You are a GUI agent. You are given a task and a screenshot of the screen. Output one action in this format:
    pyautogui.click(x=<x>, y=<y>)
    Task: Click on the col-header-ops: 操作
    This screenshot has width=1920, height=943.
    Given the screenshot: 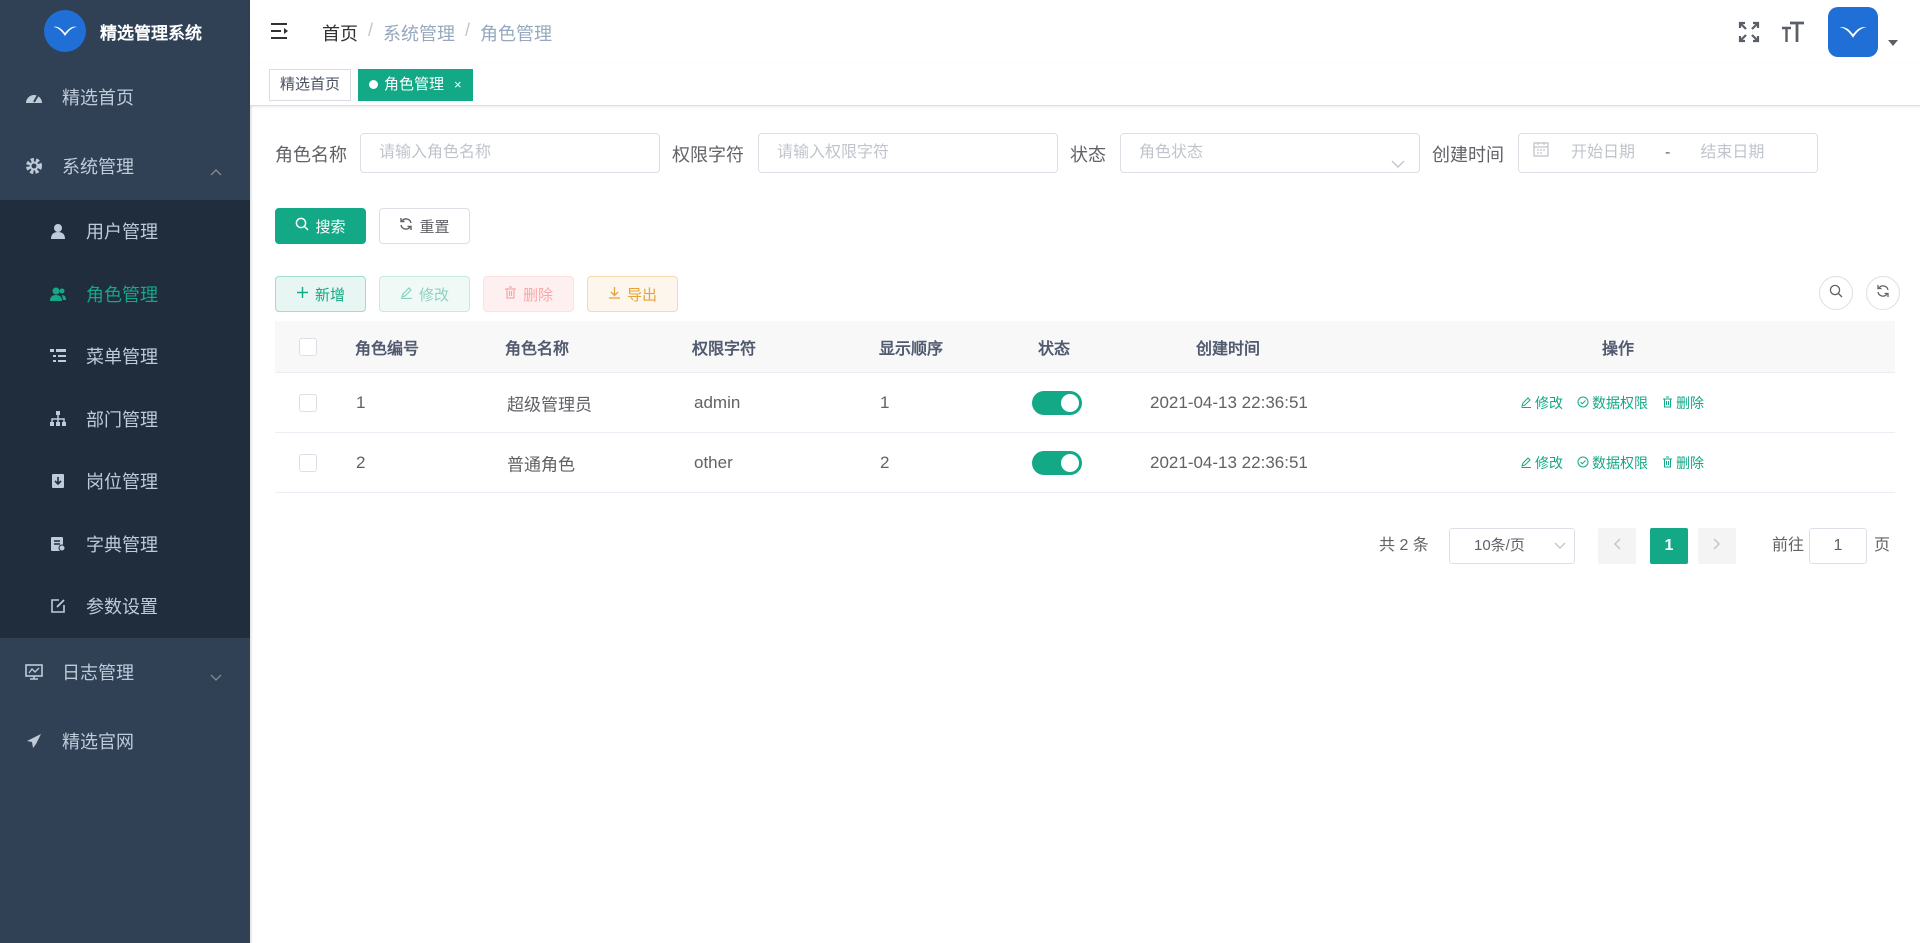 What is the action you would take?
    pyautogui.click(x=1618, y=349)
    